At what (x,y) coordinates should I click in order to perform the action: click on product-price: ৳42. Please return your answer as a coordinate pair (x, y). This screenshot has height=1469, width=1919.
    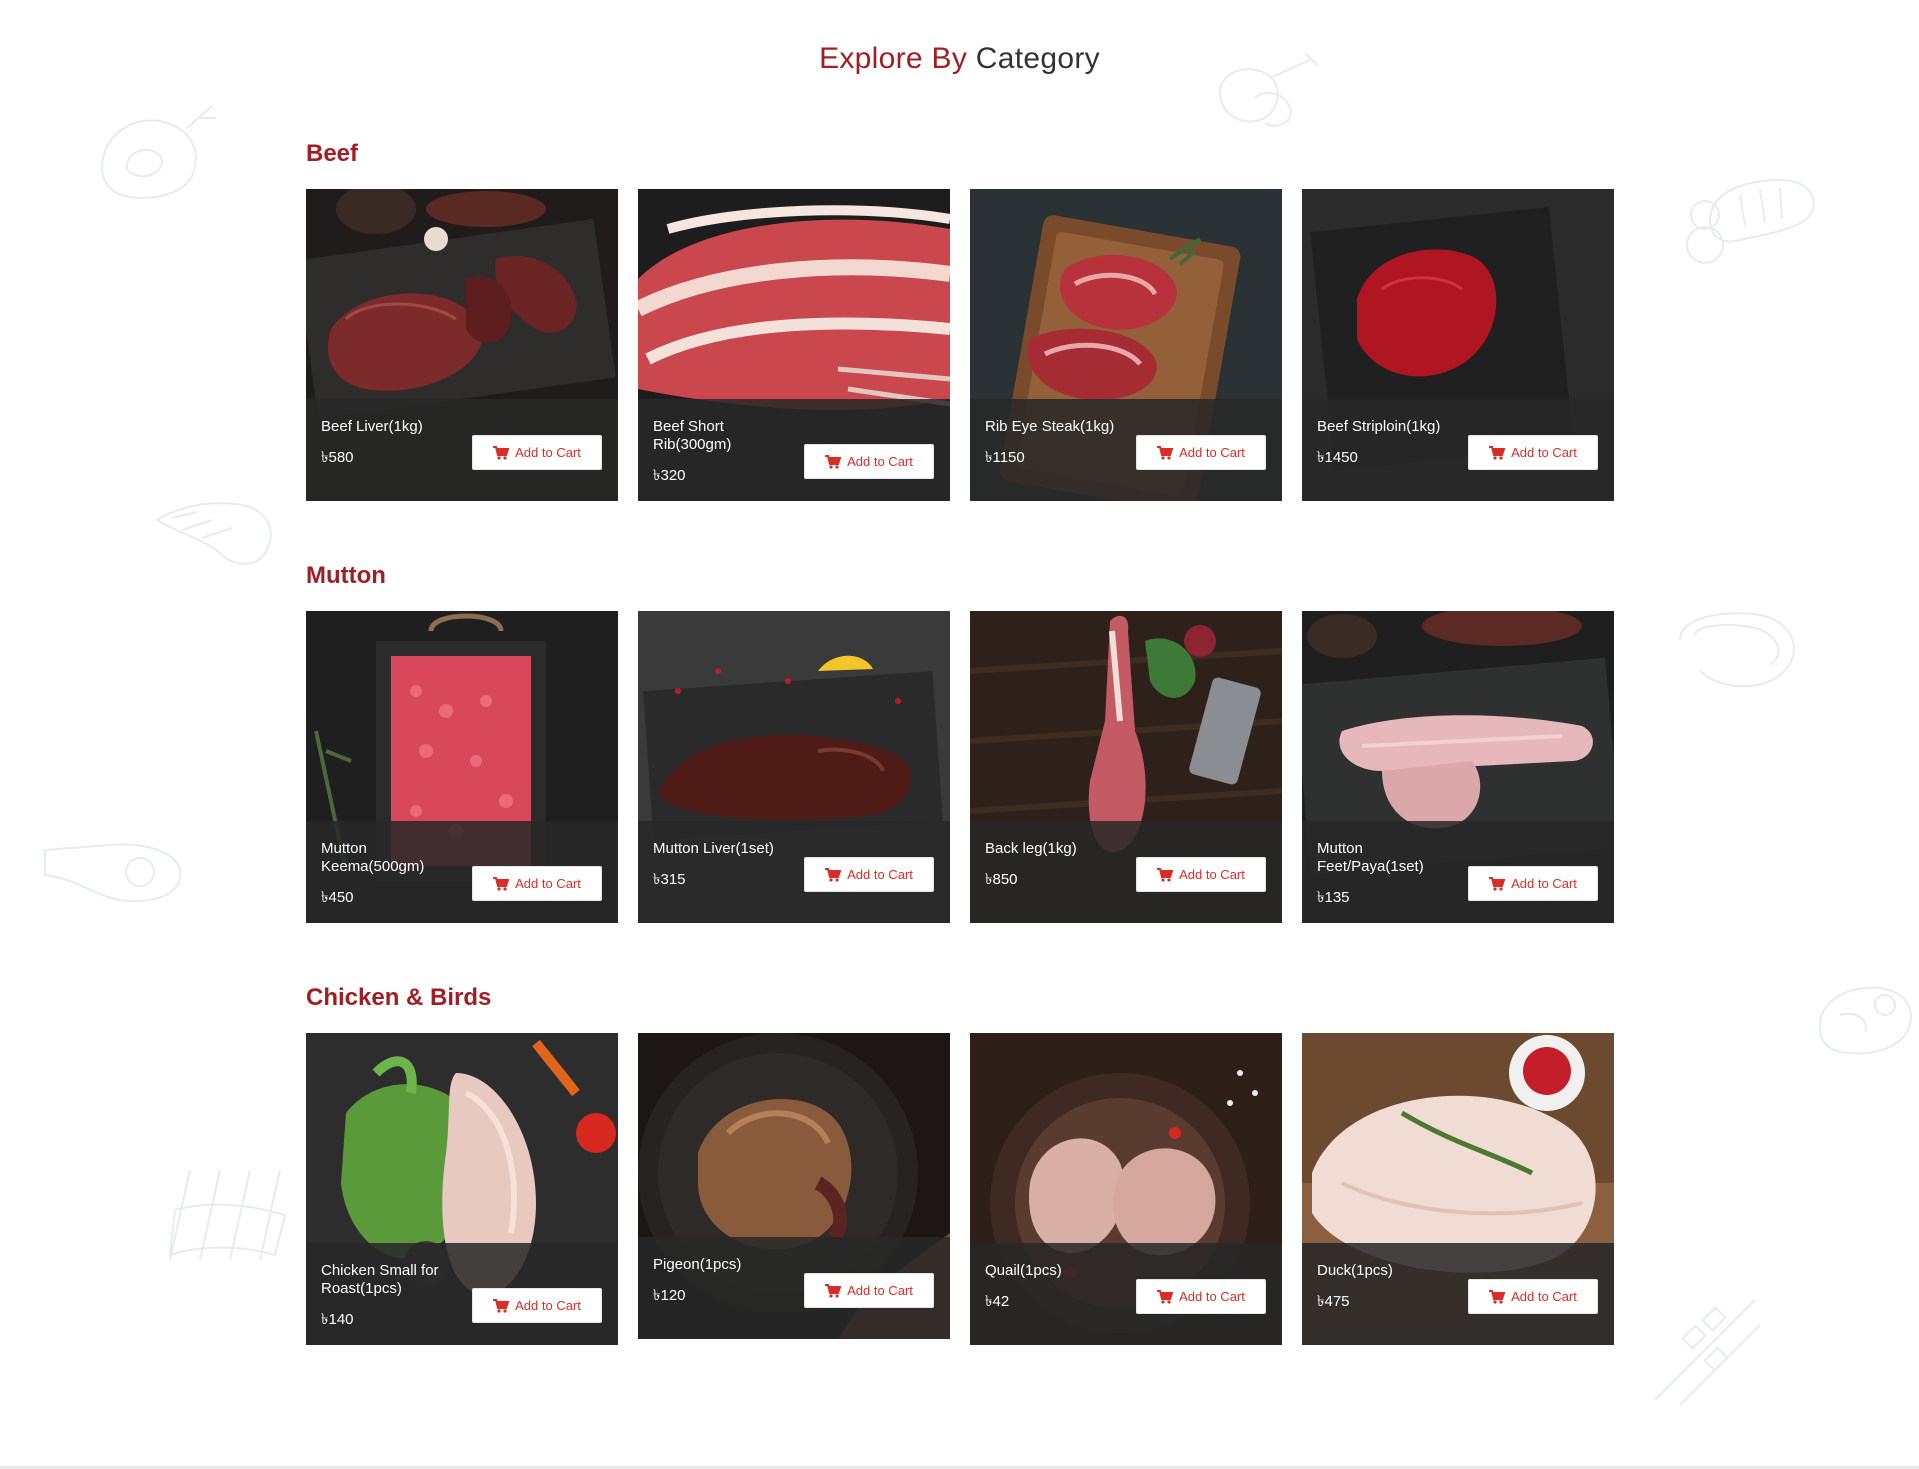
    Looking at the image, I should click on (997, 1301).